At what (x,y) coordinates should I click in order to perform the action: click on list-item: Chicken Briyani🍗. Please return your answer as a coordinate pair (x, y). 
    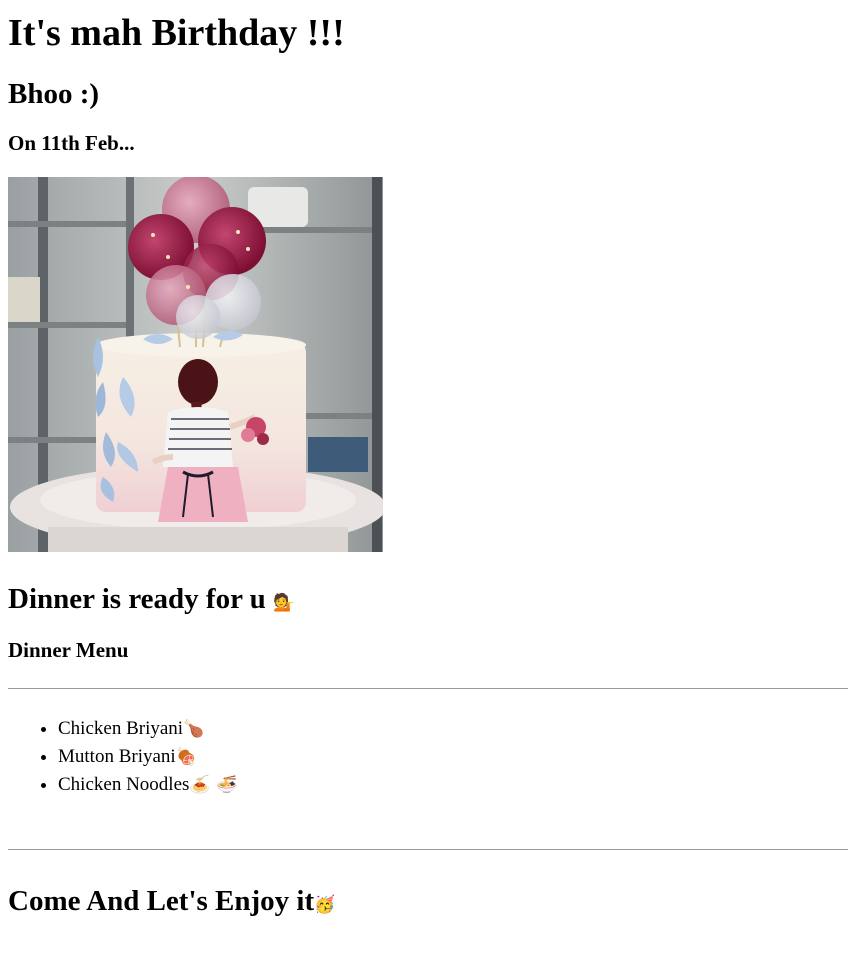
    Looking at the image, I should click on (449, 729).